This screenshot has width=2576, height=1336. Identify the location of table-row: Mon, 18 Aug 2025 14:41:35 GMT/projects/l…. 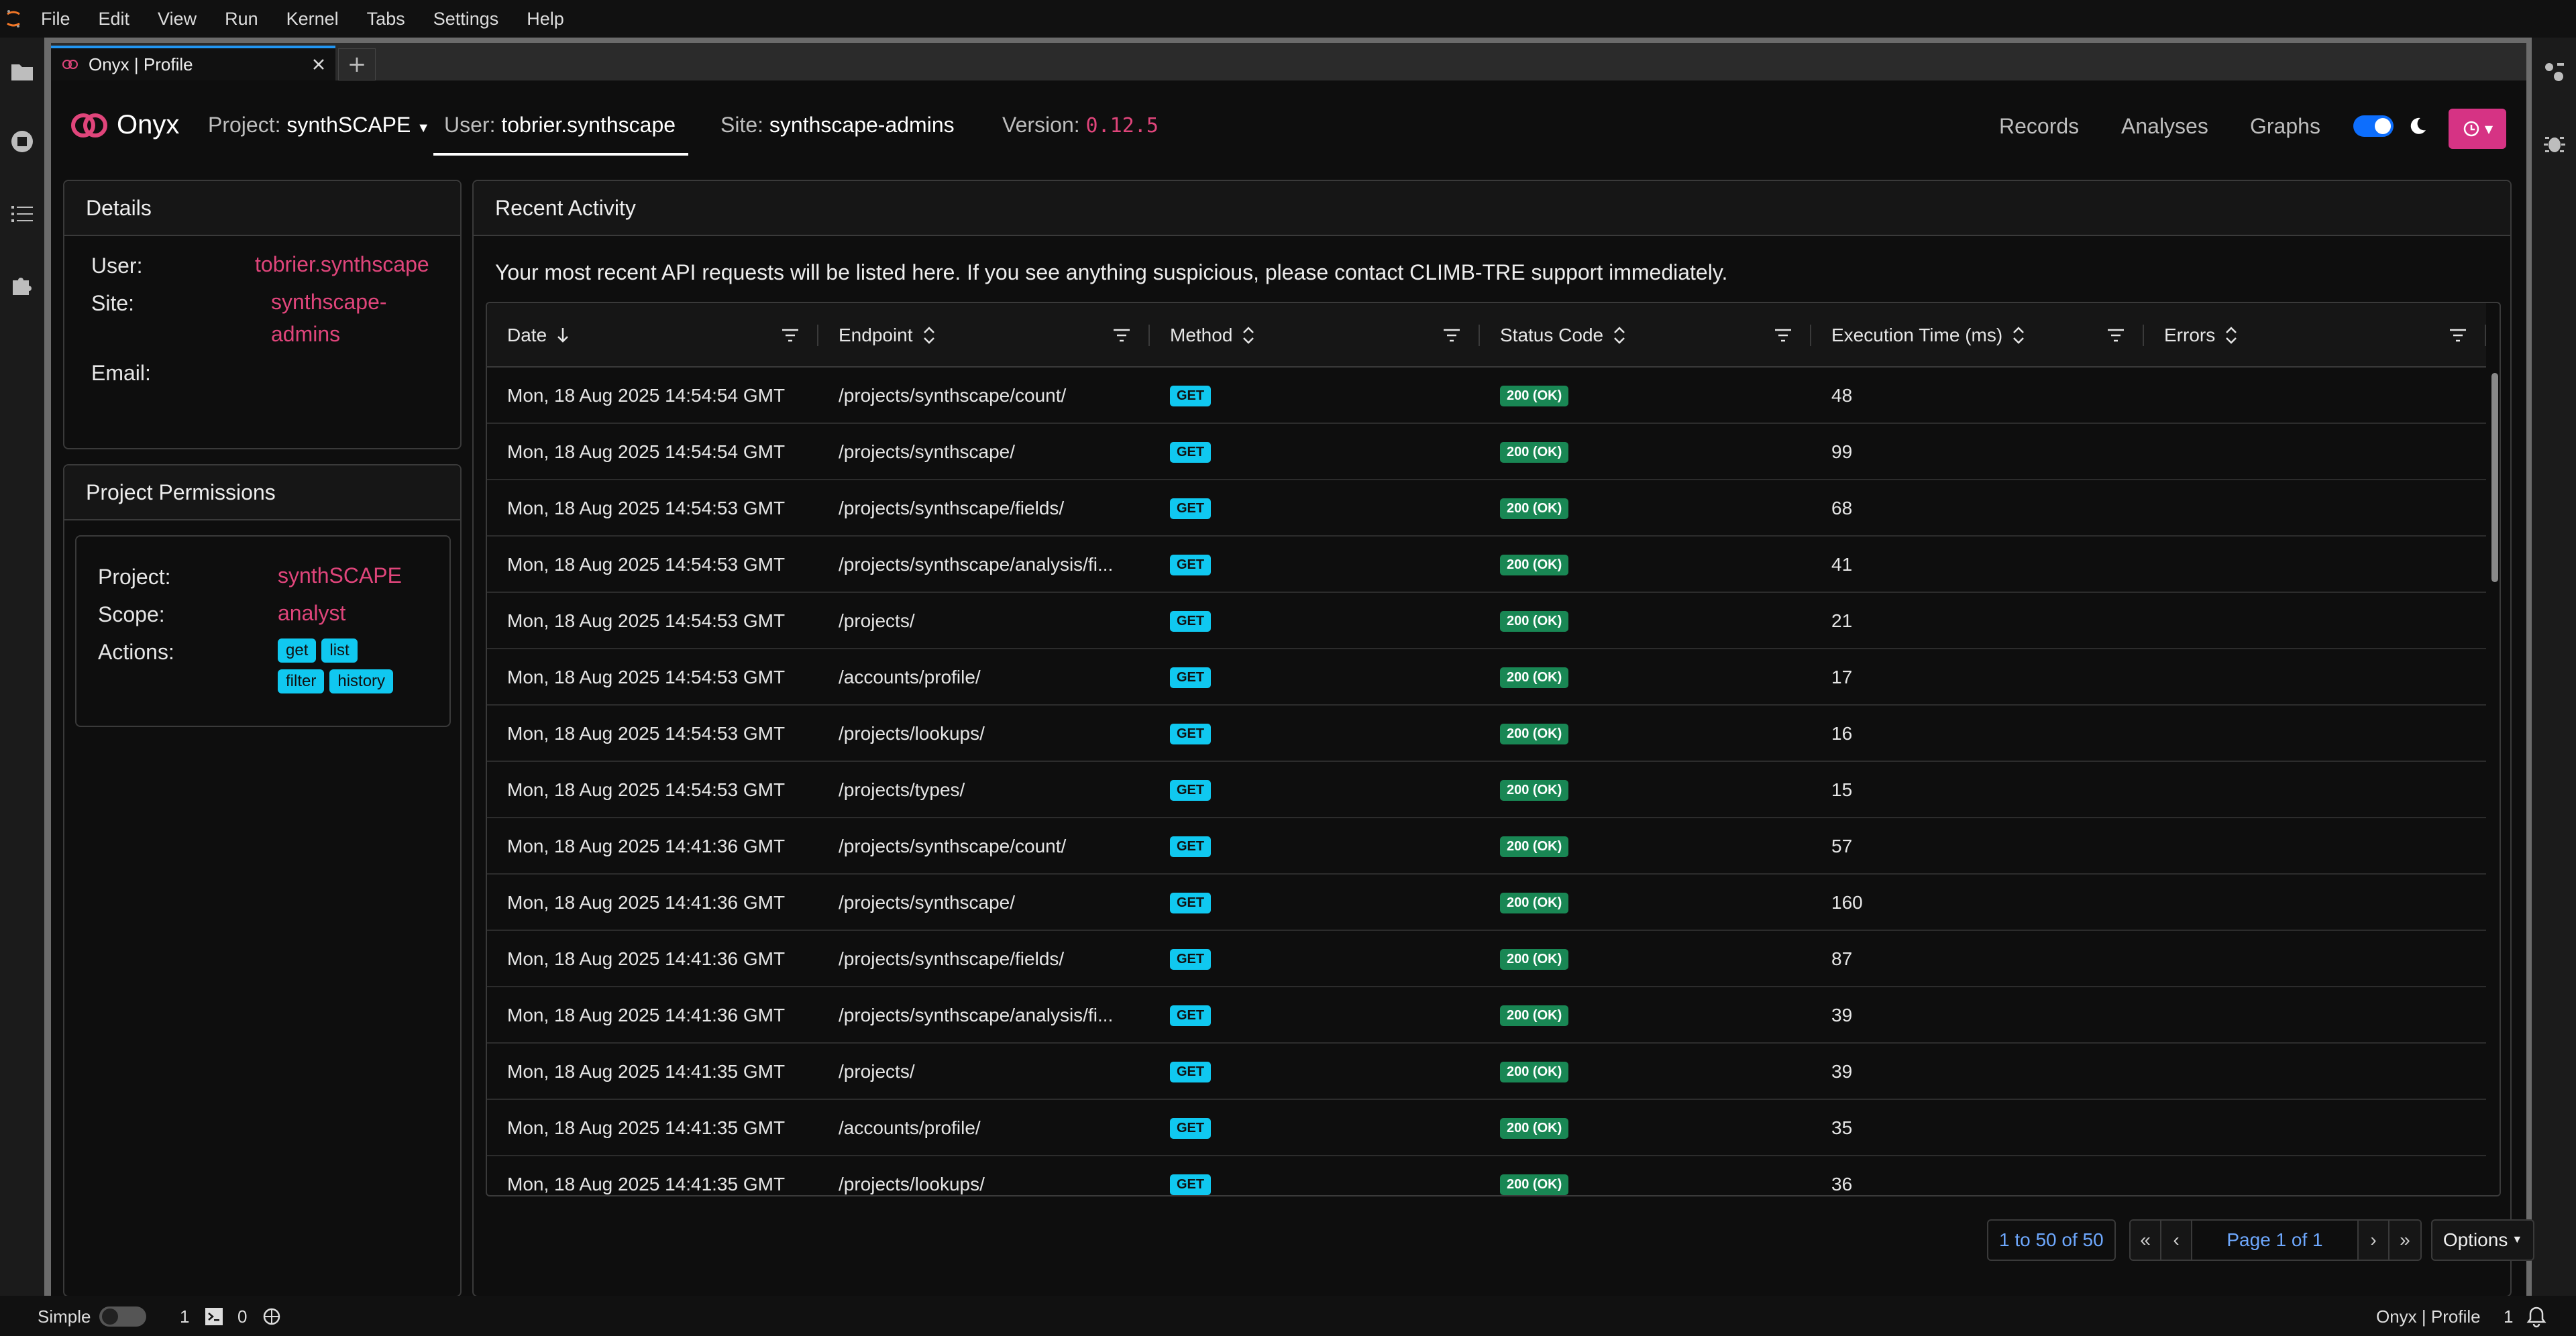
(1486, 1175).